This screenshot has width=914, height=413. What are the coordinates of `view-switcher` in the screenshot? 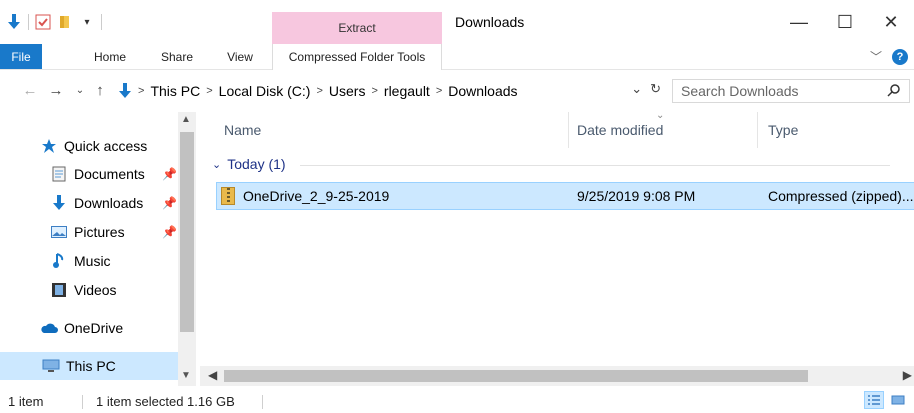 It's located at (886, 400).